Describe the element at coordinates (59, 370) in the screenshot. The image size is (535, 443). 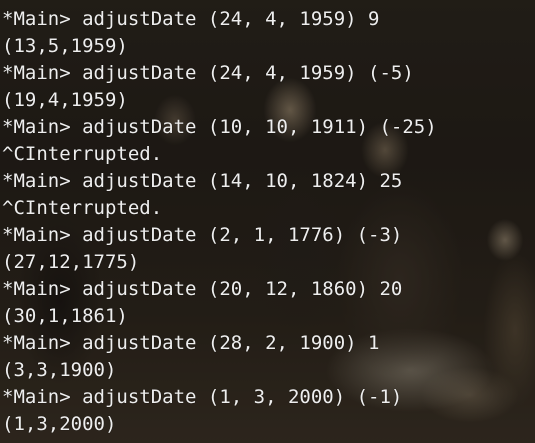
I see `terminal-output-line: (3,3,1900)` at that location.